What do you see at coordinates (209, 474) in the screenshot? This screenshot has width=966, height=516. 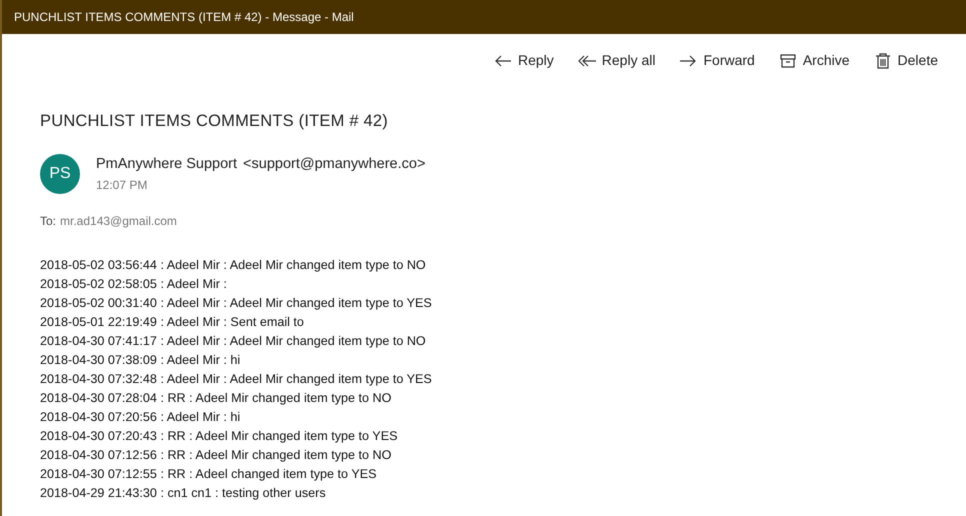 I see `comment-line: 2018-04-30 07:12:55 : RR : Adeel changed item type to YES` at bounding box center [209, 474].